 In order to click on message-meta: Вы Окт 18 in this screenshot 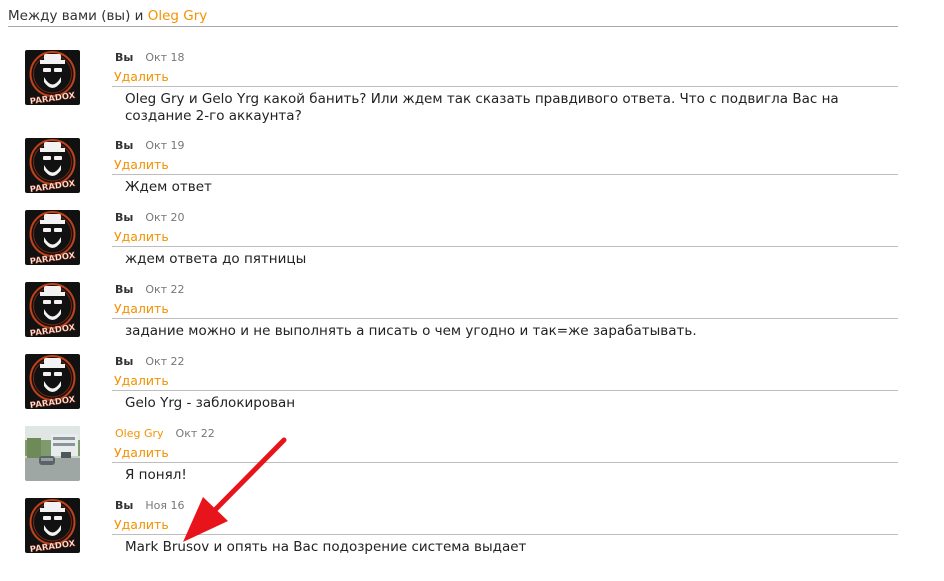, I will do `click(150, 58)`.